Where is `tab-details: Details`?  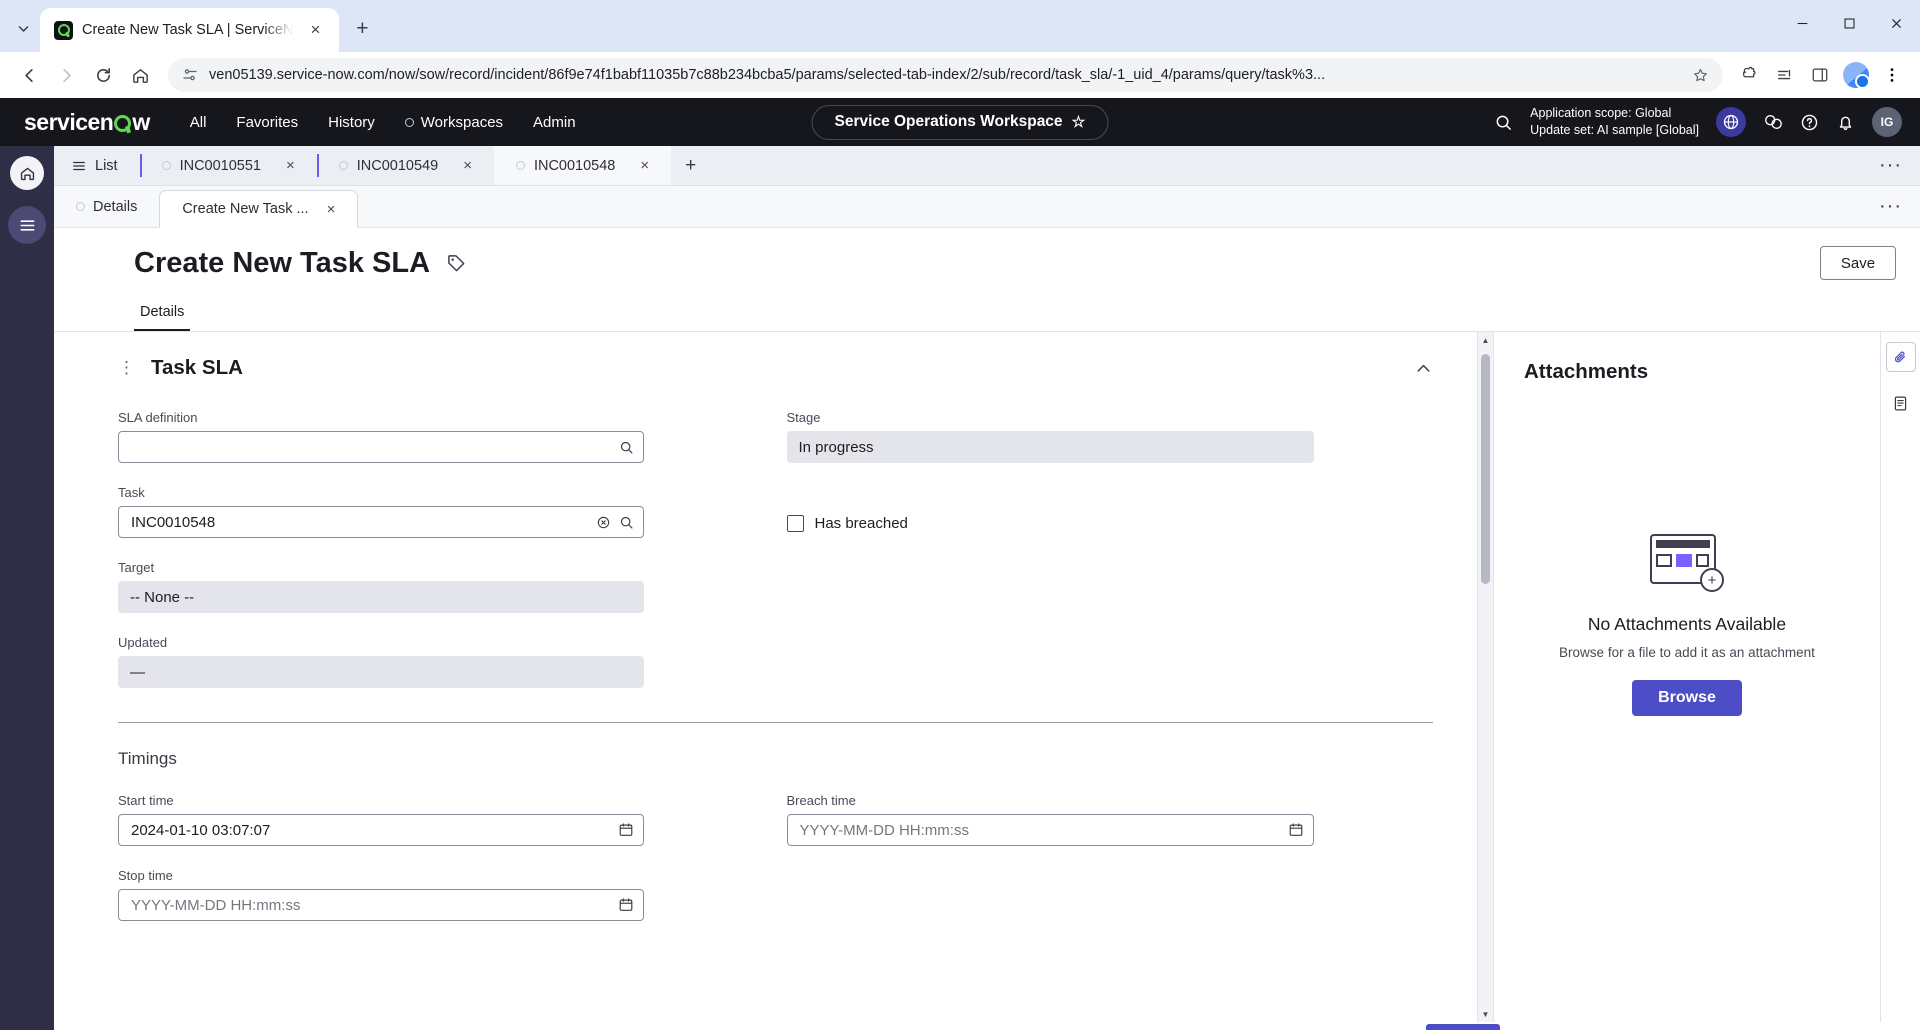
tab-details: Details is located at coordinates (162, 312).